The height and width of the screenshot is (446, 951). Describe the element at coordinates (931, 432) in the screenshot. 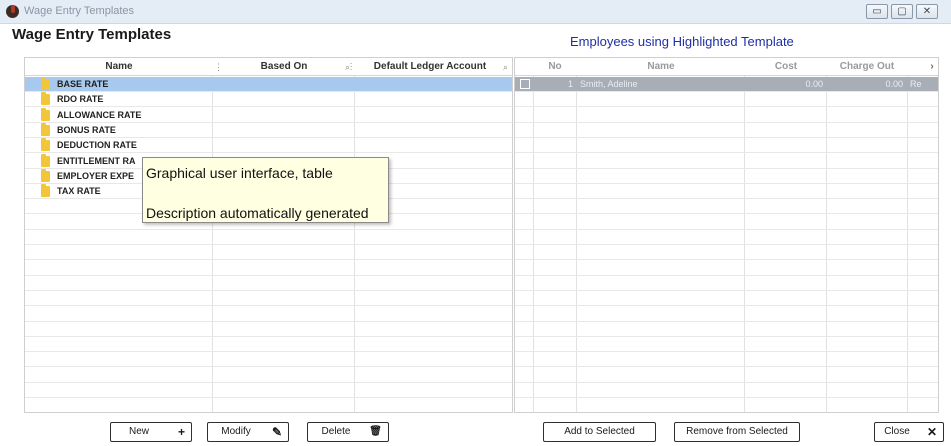

I see `close-icon: ✕` at that location.